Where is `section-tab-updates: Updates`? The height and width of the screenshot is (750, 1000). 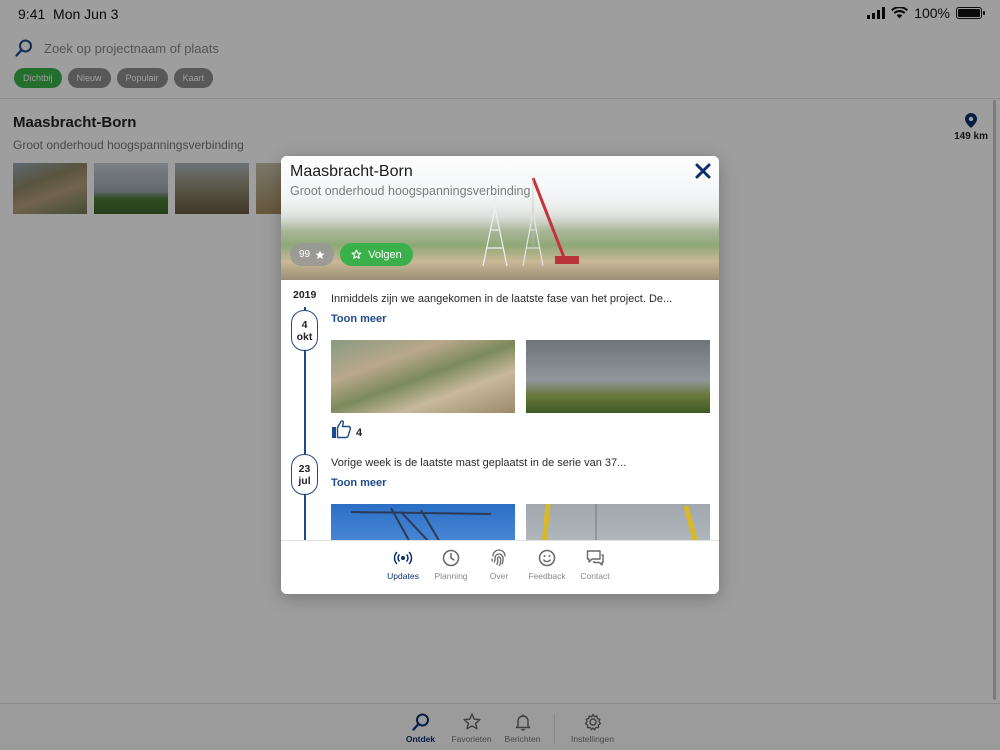
section-tab-updates: Updates is located at coordinates (403, 564).